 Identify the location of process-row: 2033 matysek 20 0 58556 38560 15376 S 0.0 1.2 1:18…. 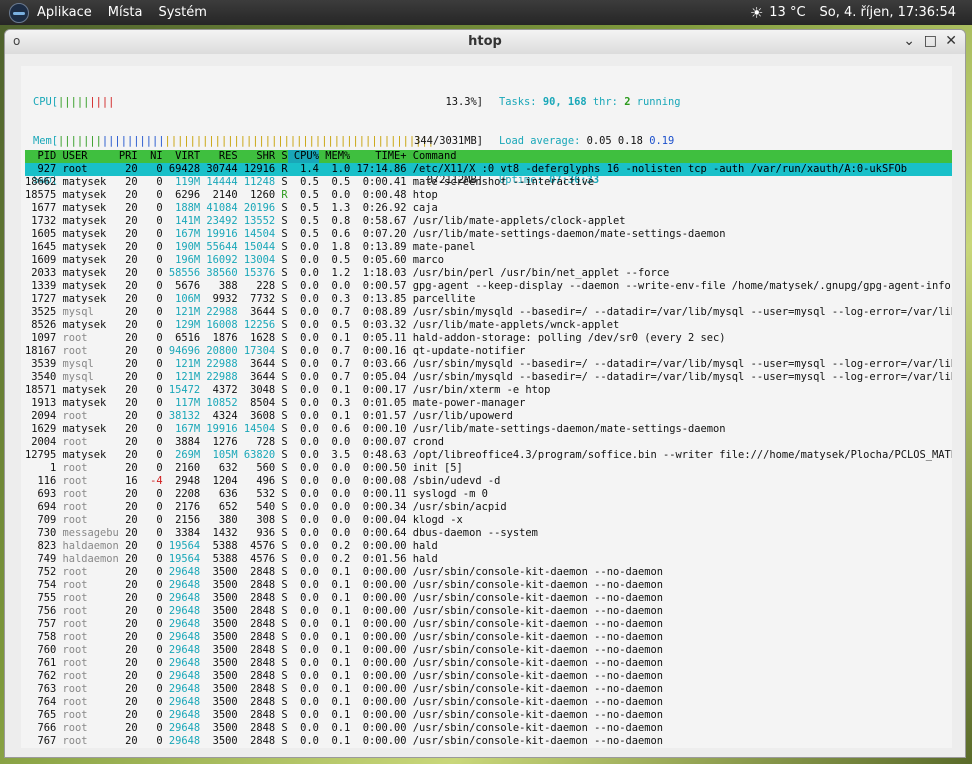
(488, 273).